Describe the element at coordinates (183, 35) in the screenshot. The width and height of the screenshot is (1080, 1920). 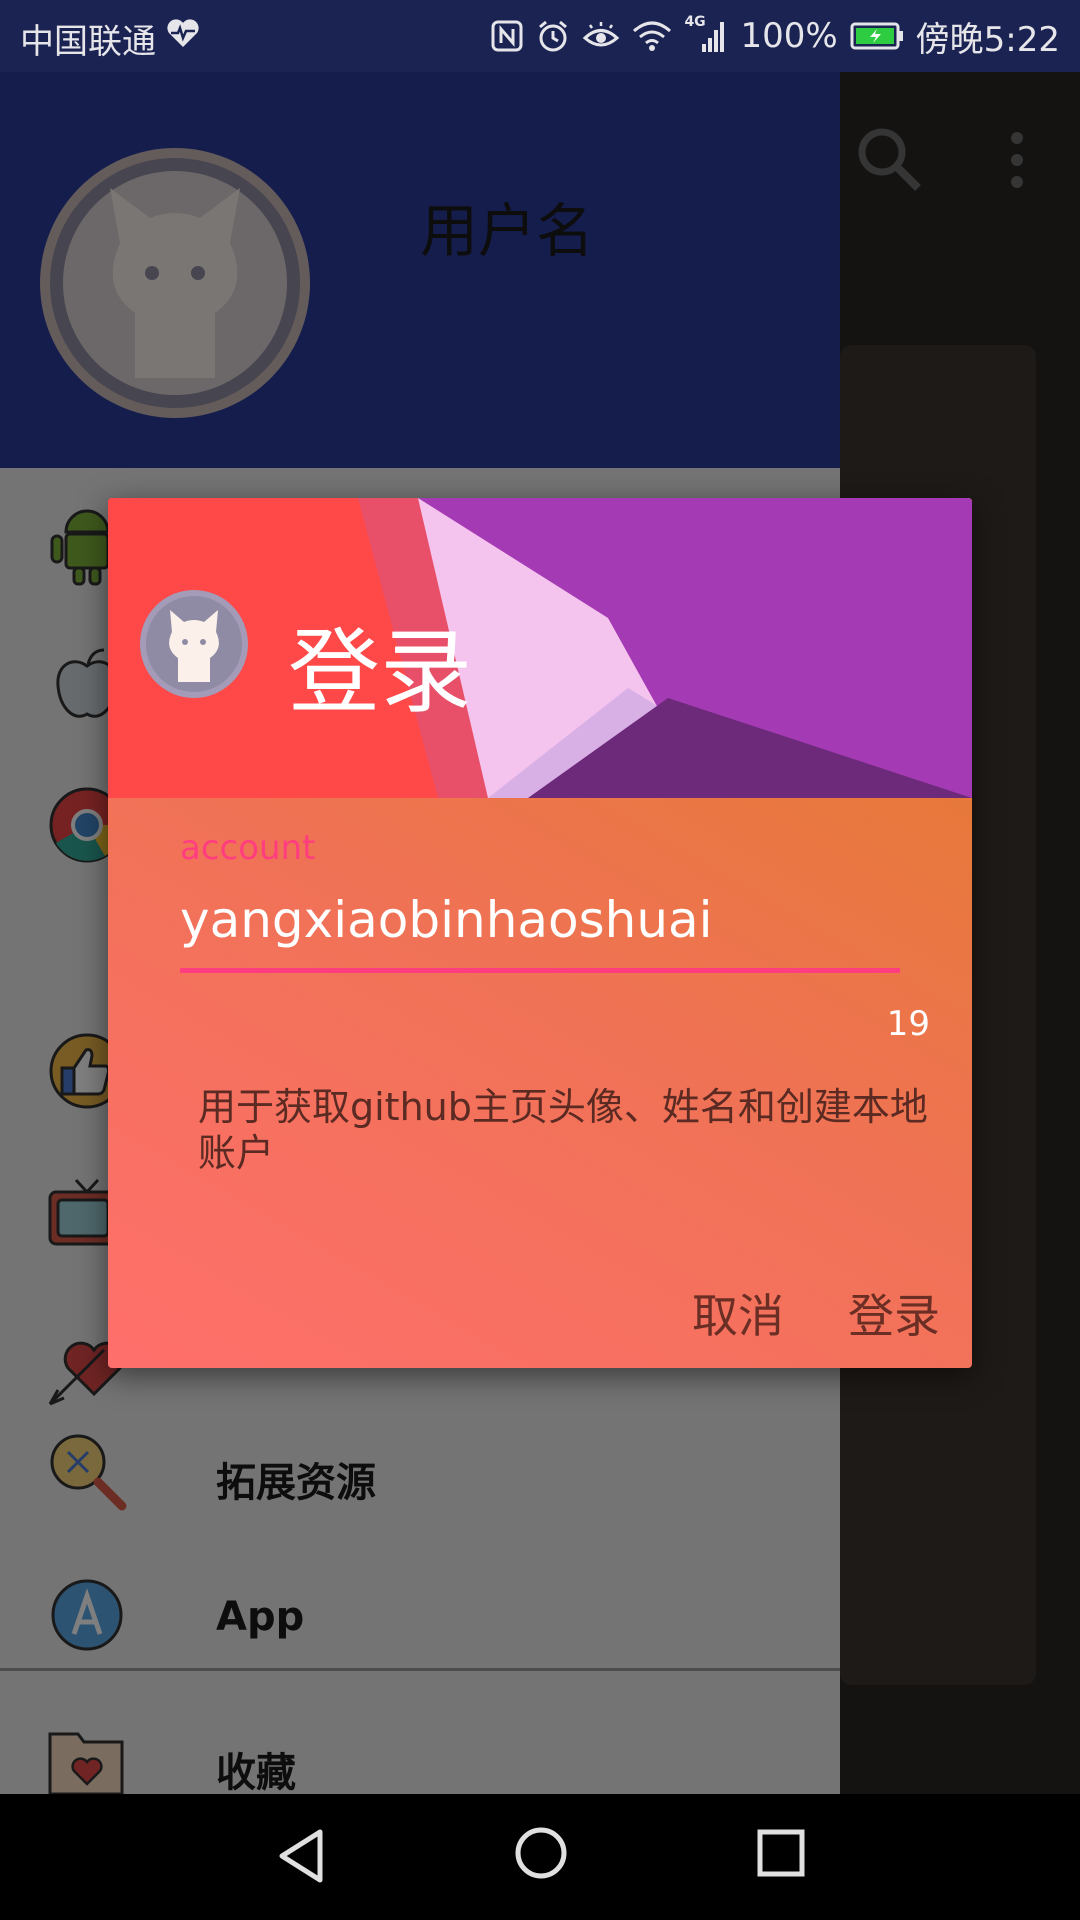
I see `heartbeat-icon` at that location.